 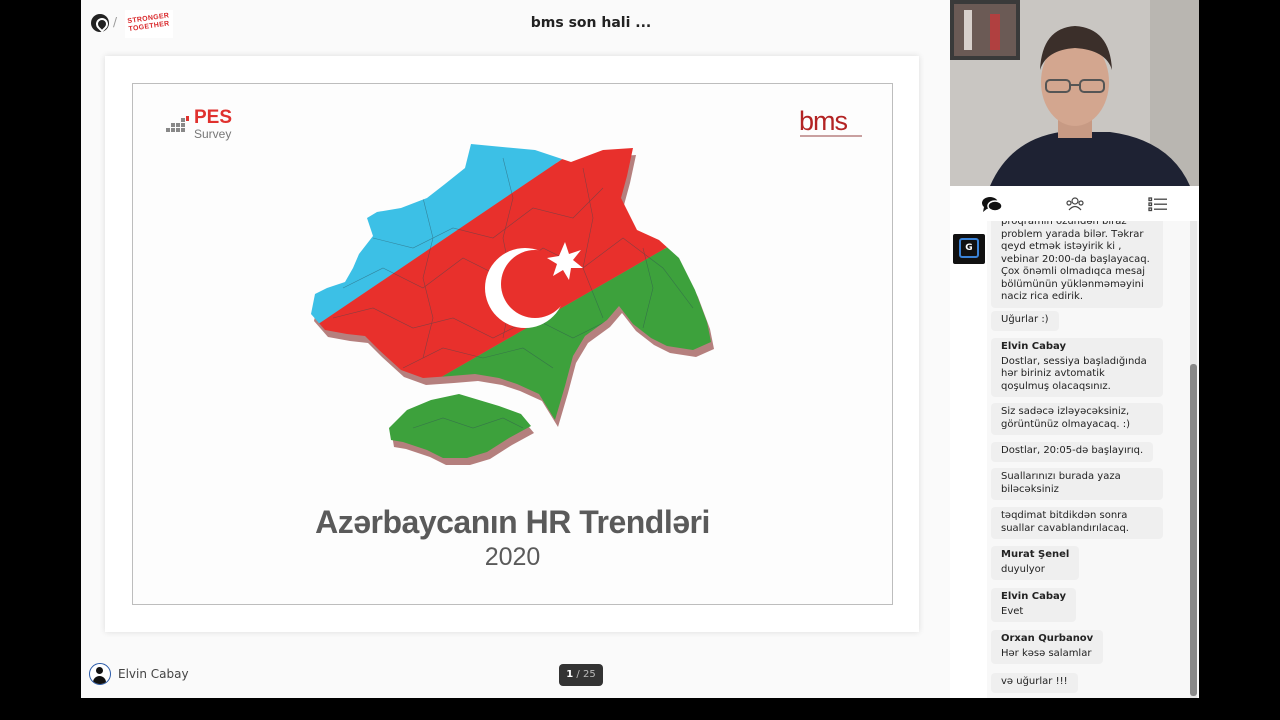 I want to click on pes-logo-line2: Survey, so click(x=213, y=134).